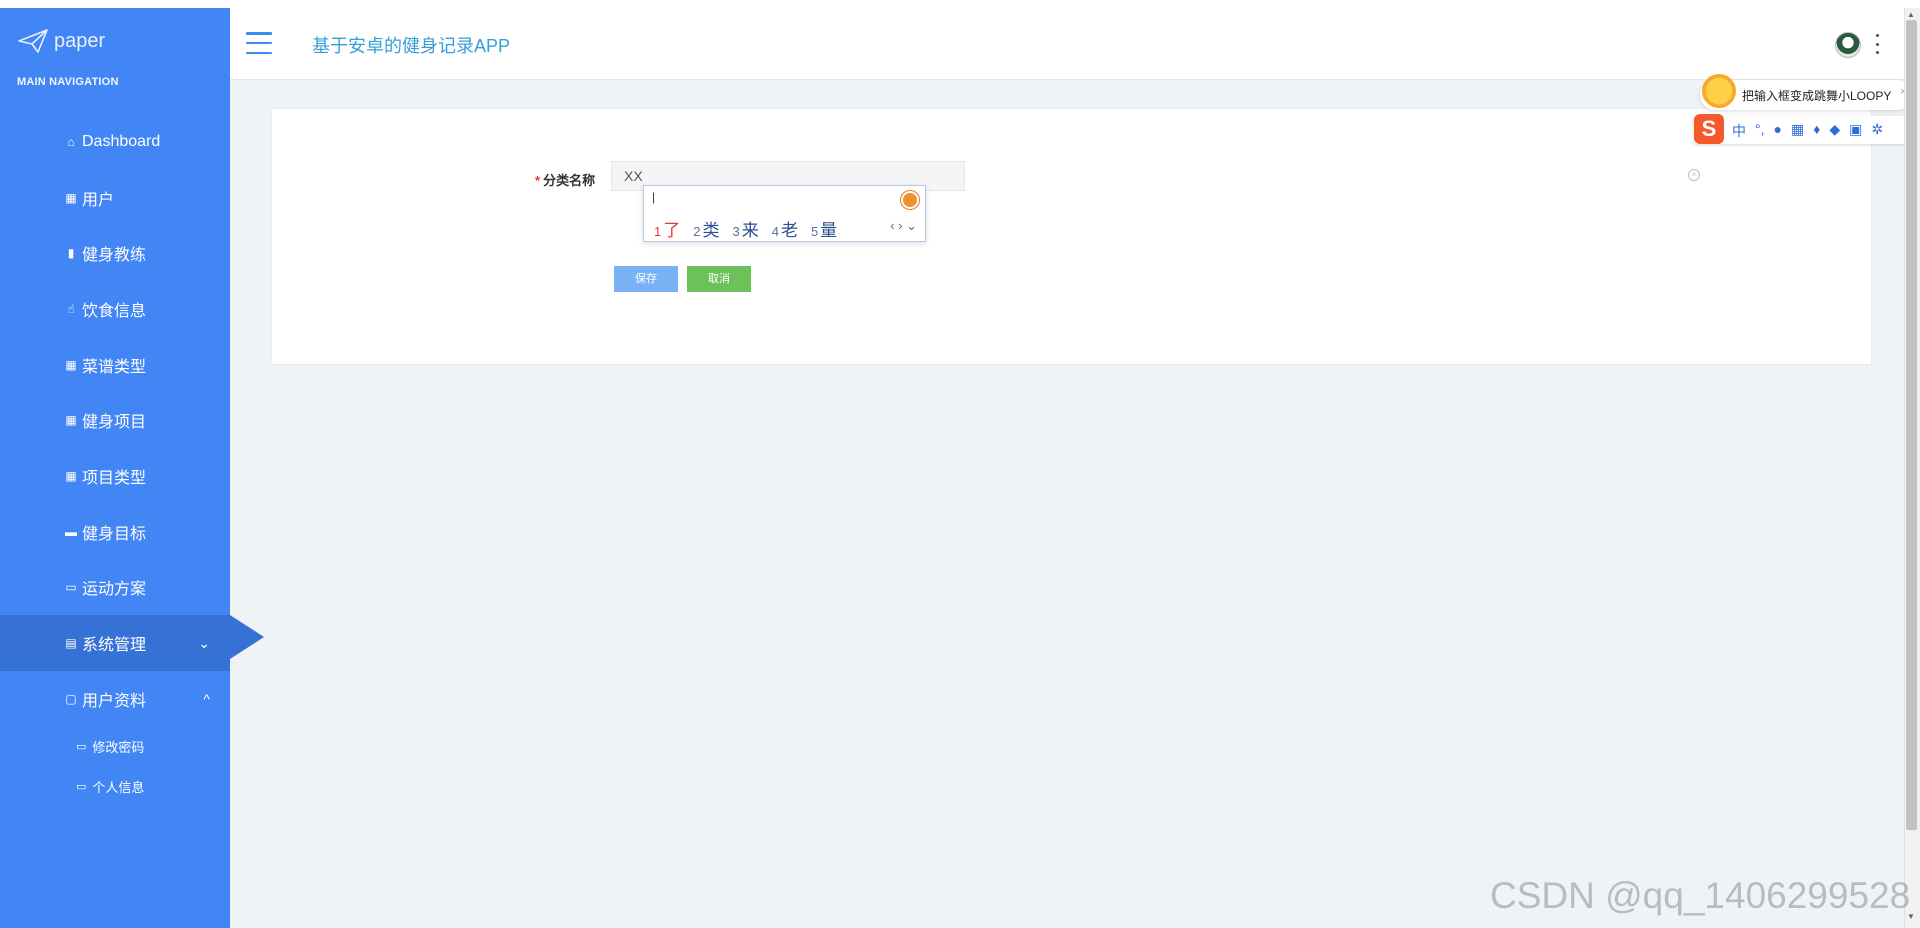 This screenshot has width=1920, height=928. I want to click on sidebar-item-fitness-project: ▦ 健身项目, so click(115, 420).